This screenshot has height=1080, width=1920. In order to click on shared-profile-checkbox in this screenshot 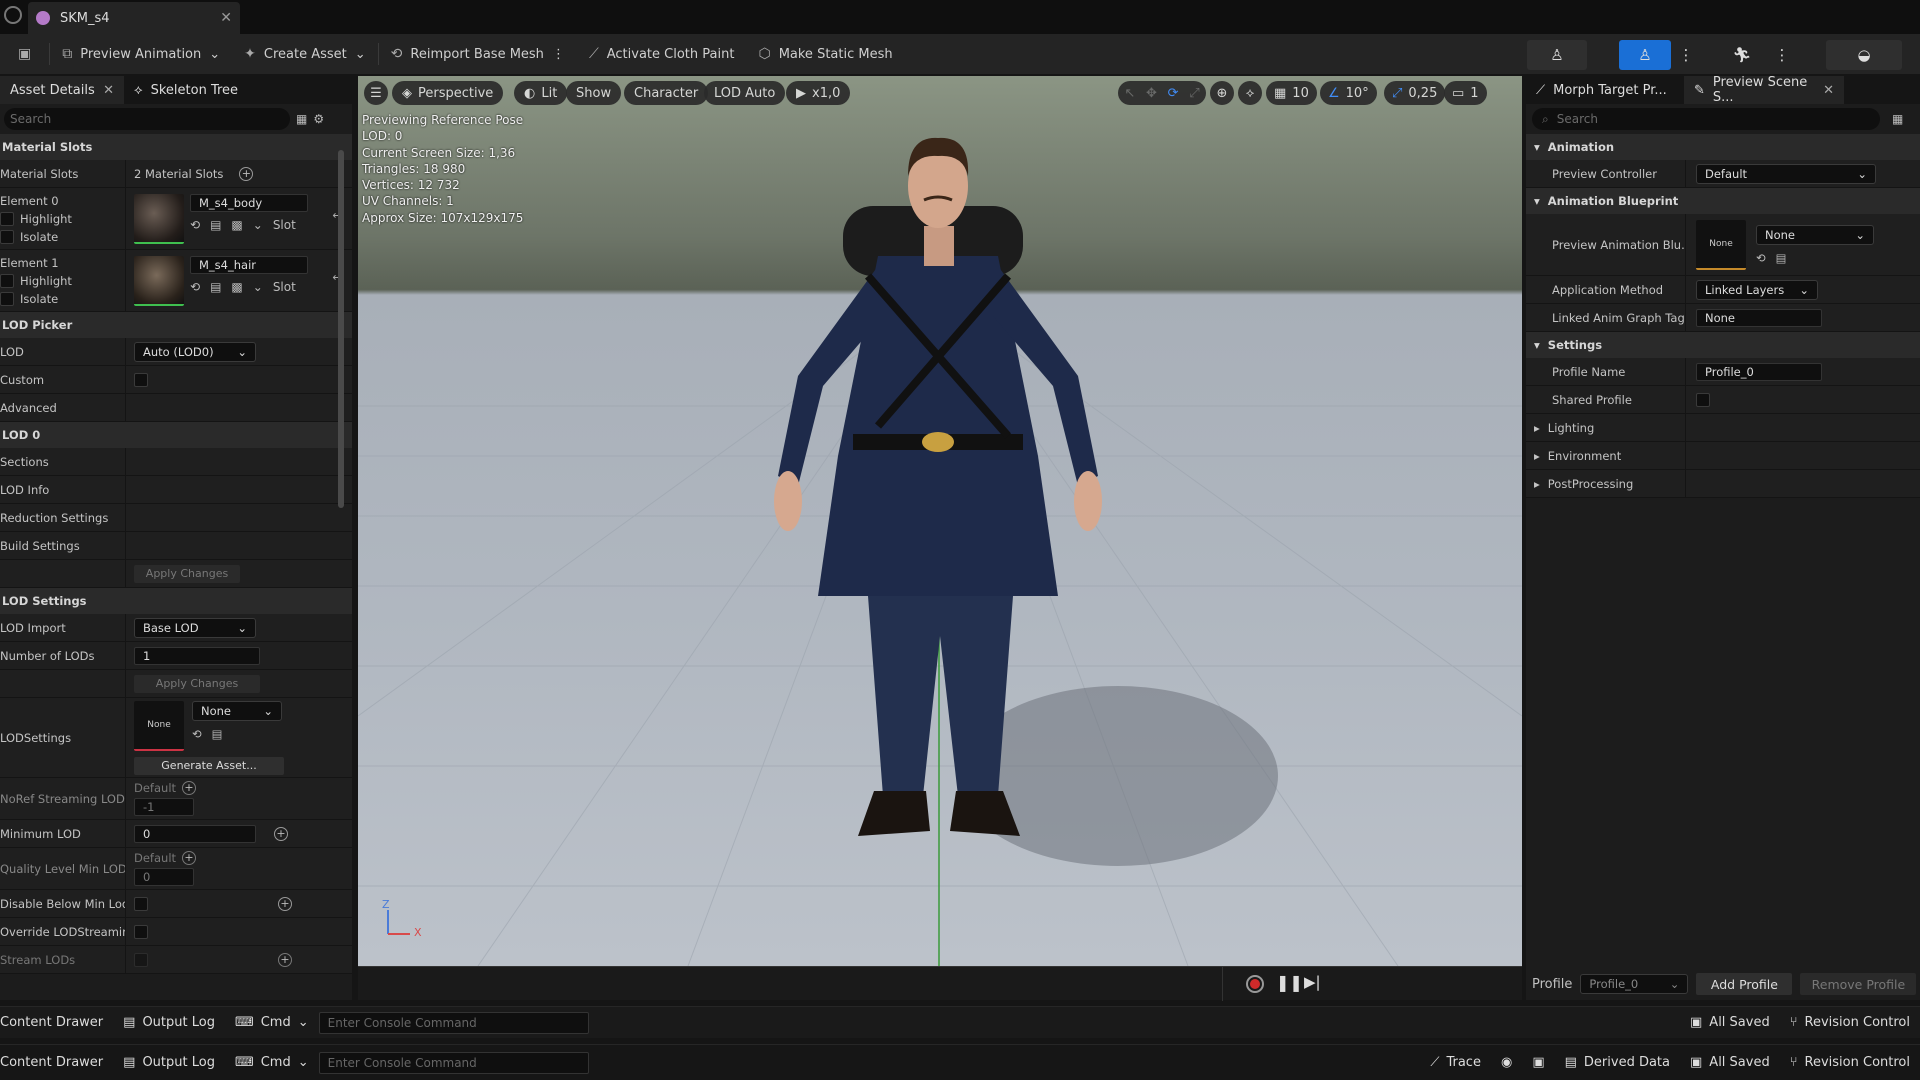, I will do `click(1703, 399)`.